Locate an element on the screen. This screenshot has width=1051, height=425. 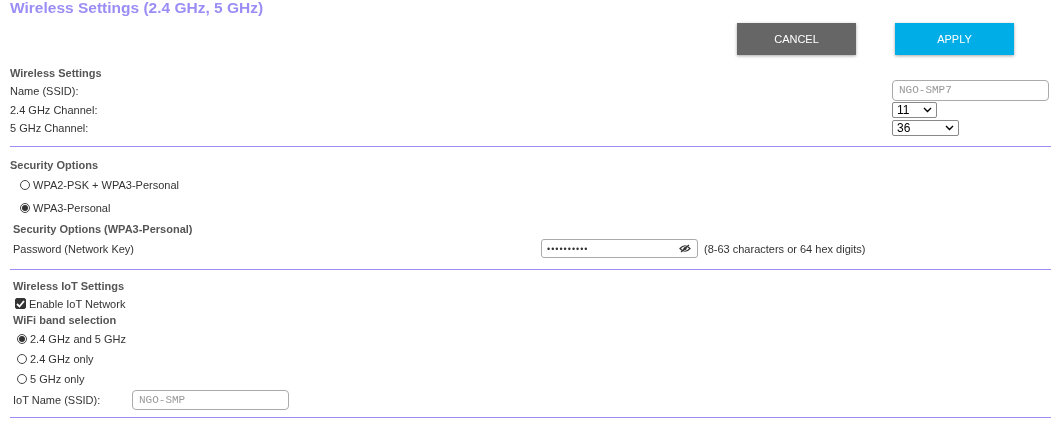
option-label: 5 GHz only is located at coordinates (57, 378).